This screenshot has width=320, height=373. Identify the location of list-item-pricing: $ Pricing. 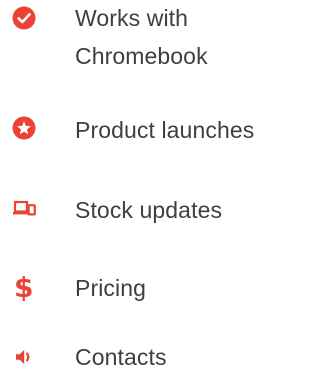
(143, 288).